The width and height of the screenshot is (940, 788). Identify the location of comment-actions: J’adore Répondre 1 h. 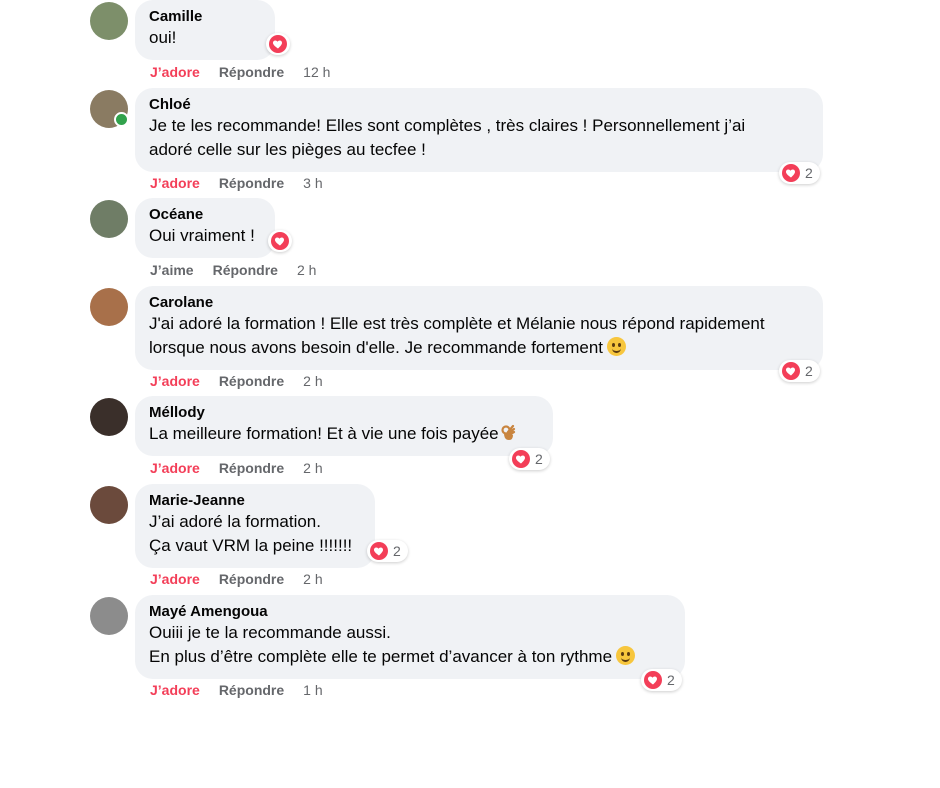
(236, 690).